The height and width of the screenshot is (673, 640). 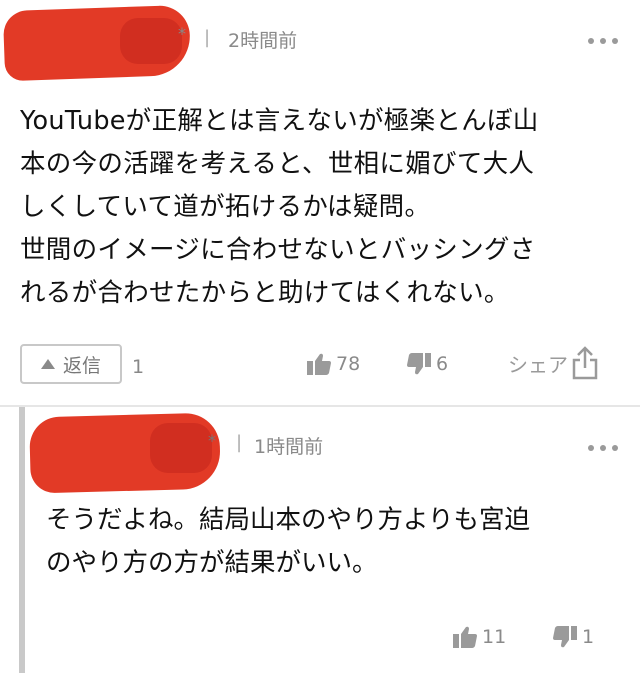 What do you see at coordinates (348, 364) in the screenshot?
I see `like-count: 78` at bounding box center [348, 364].